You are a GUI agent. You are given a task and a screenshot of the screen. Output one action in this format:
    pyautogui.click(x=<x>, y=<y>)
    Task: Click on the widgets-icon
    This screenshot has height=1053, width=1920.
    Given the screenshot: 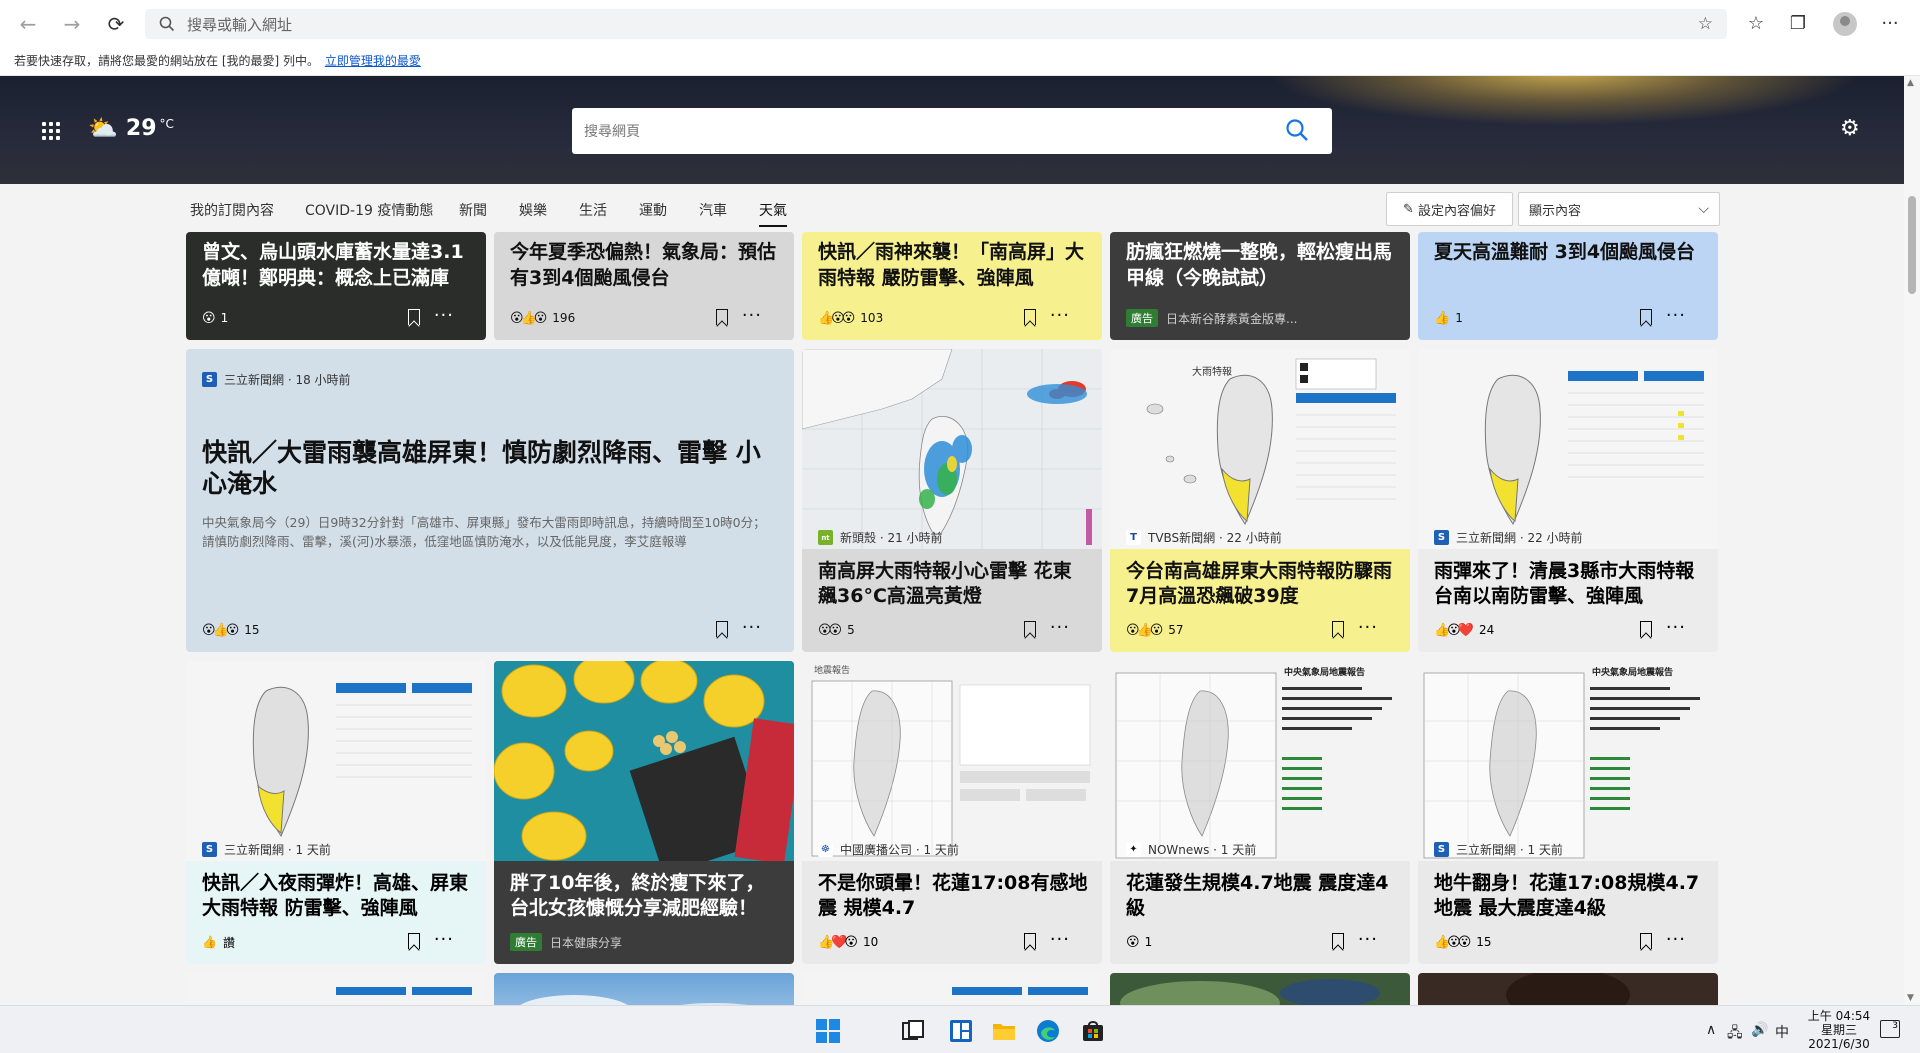 What is the action you would take?
    pyautogui.click(x=961, y=1031)
    